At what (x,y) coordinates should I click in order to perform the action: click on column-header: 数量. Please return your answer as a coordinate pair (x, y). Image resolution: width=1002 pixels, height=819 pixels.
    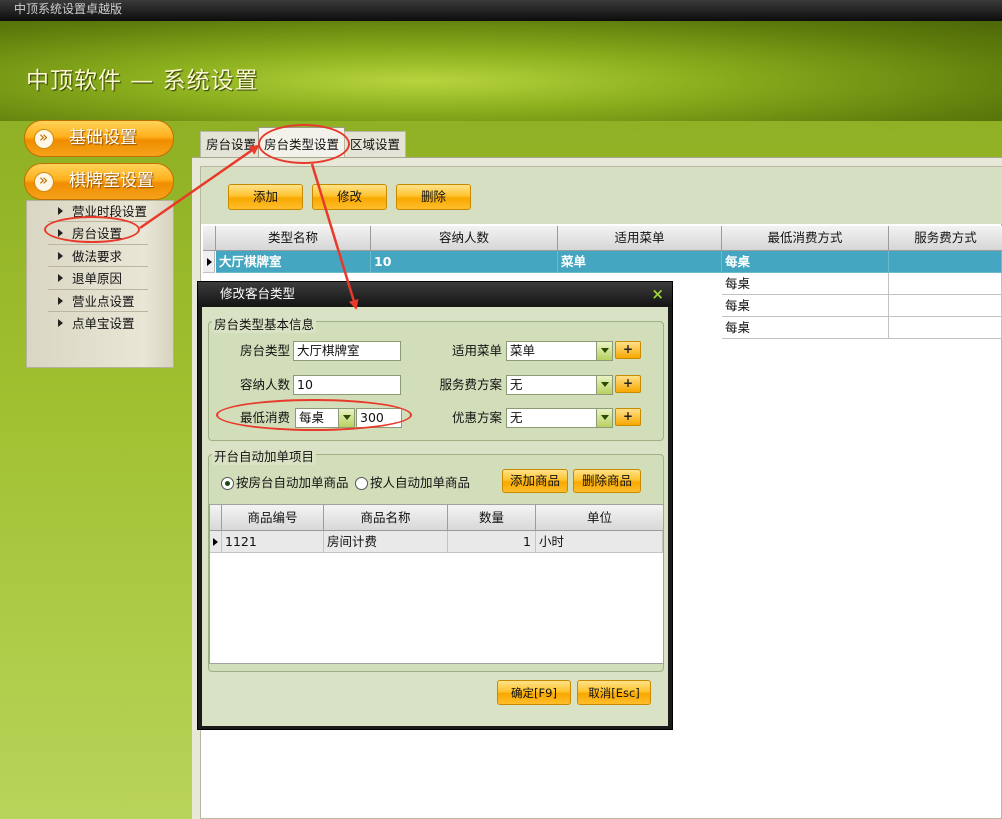
    Looking at the image, I should click on (492, 518).